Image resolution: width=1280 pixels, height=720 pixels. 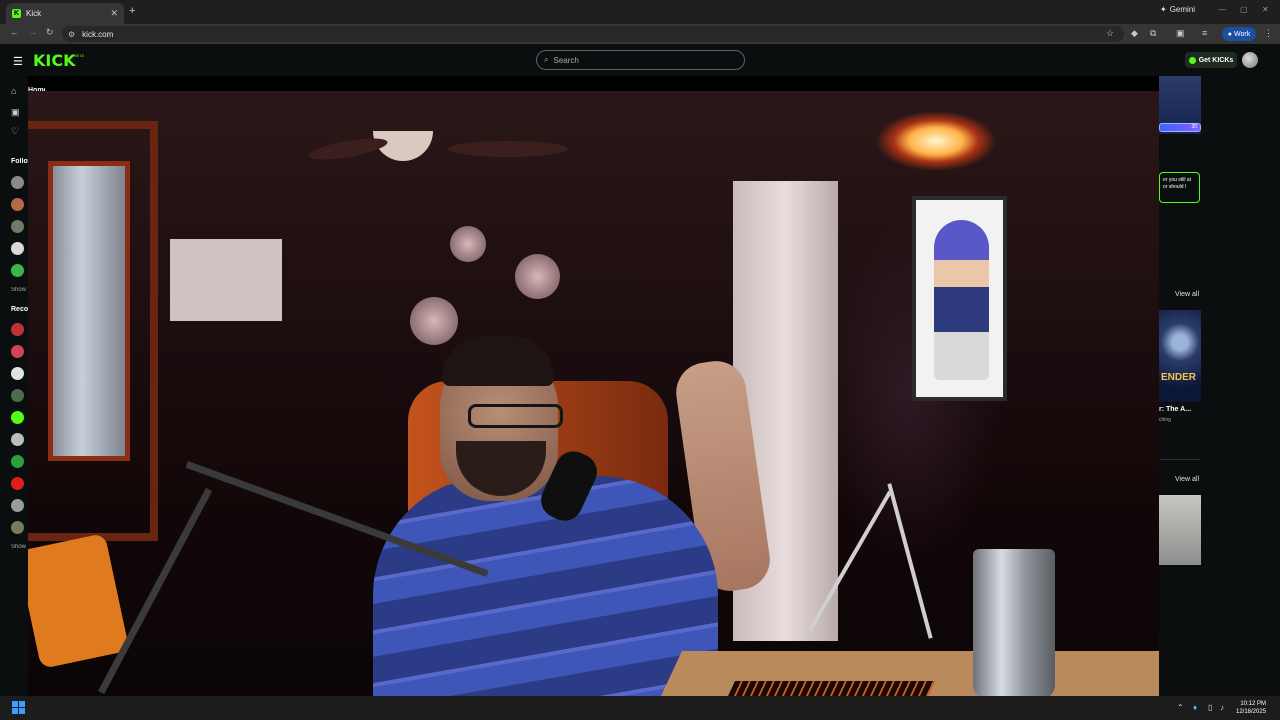 What do you see at coordinates (910, 561) in the screenshot?
I see `video-scene-tripod` at bounding box center [910, 561].